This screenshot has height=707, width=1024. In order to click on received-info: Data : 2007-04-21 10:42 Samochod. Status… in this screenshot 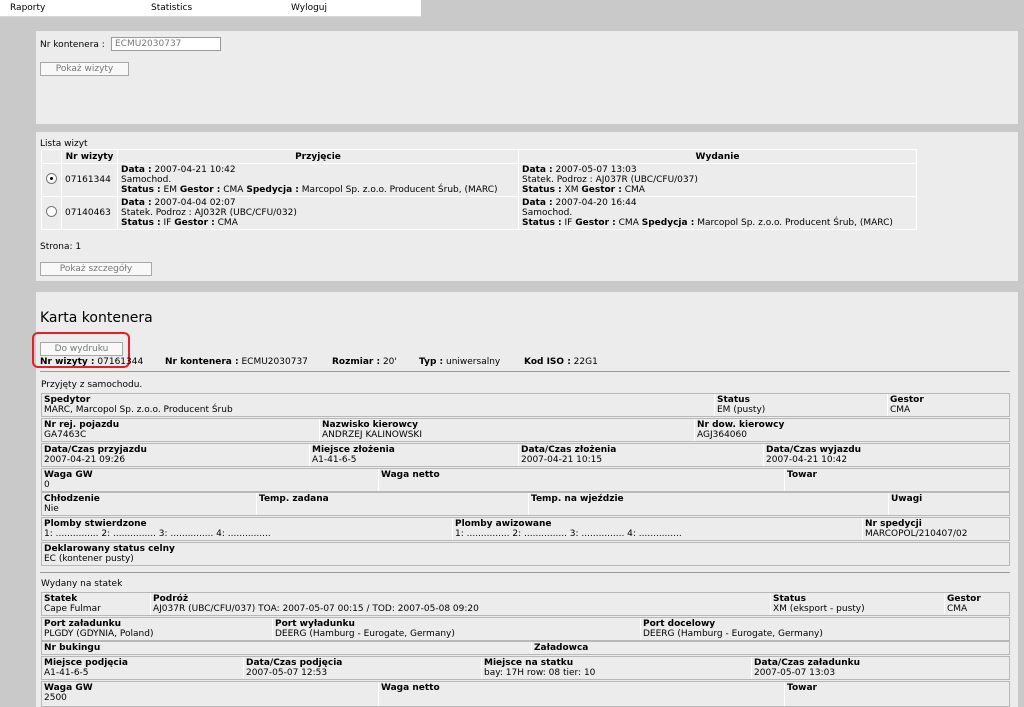, I will do `click(318, 180)`.